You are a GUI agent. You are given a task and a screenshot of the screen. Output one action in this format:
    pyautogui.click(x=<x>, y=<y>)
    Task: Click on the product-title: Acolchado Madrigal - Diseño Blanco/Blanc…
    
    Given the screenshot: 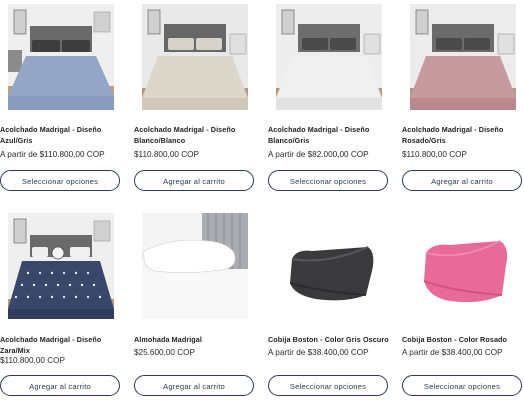 What is the action you would take?
    pyautogui.click(x=196, y=135)
    